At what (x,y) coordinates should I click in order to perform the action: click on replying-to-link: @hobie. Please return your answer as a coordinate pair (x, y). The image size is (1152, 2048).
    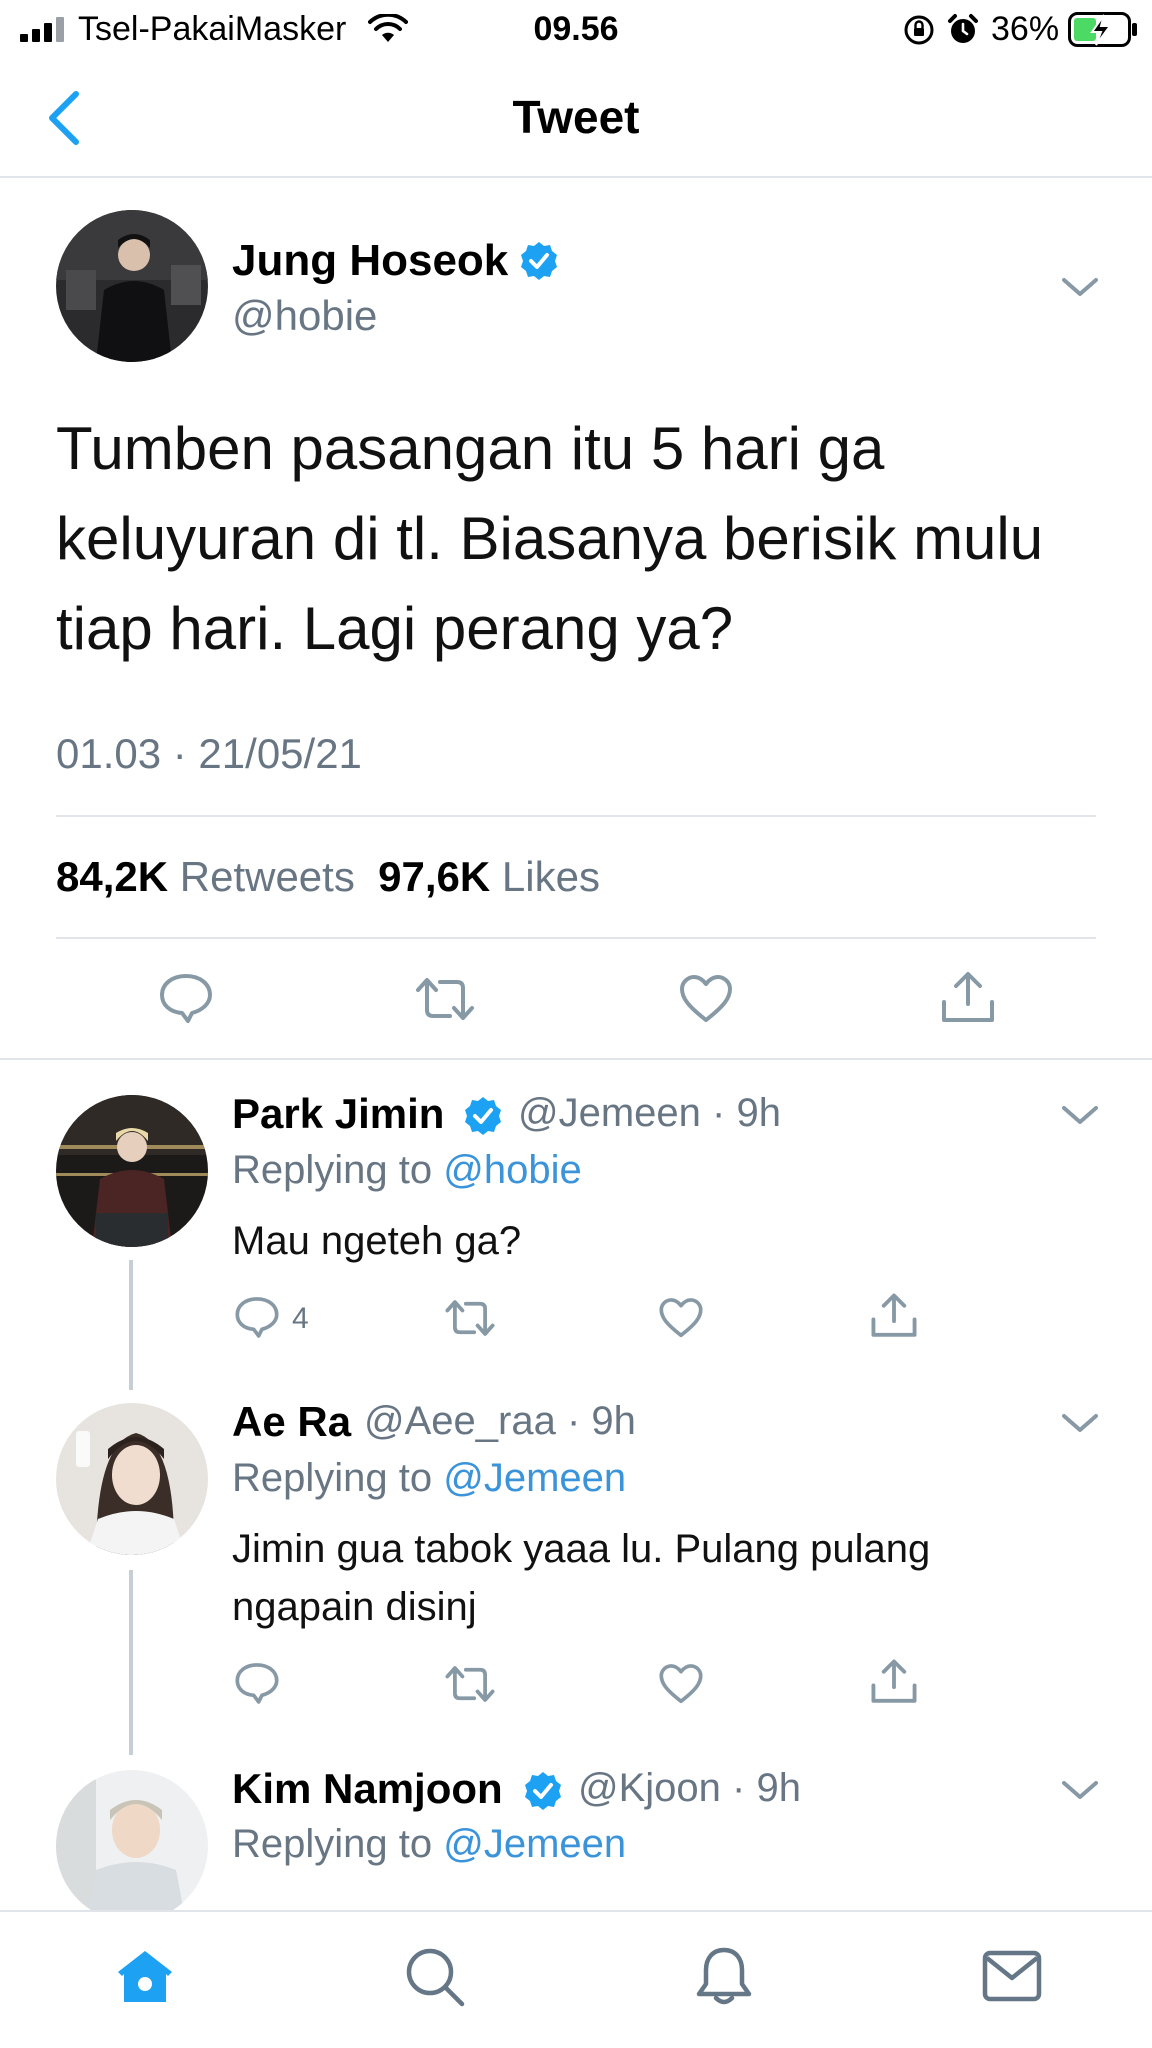
    Looking at the image, I should click on (512, 1170).